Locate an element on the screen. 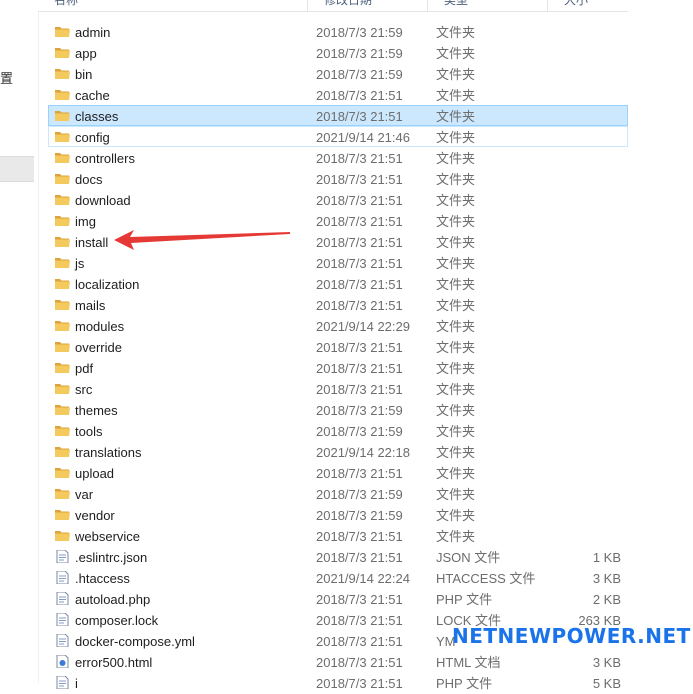  file-name: admin is located at coordinates (93, 32).